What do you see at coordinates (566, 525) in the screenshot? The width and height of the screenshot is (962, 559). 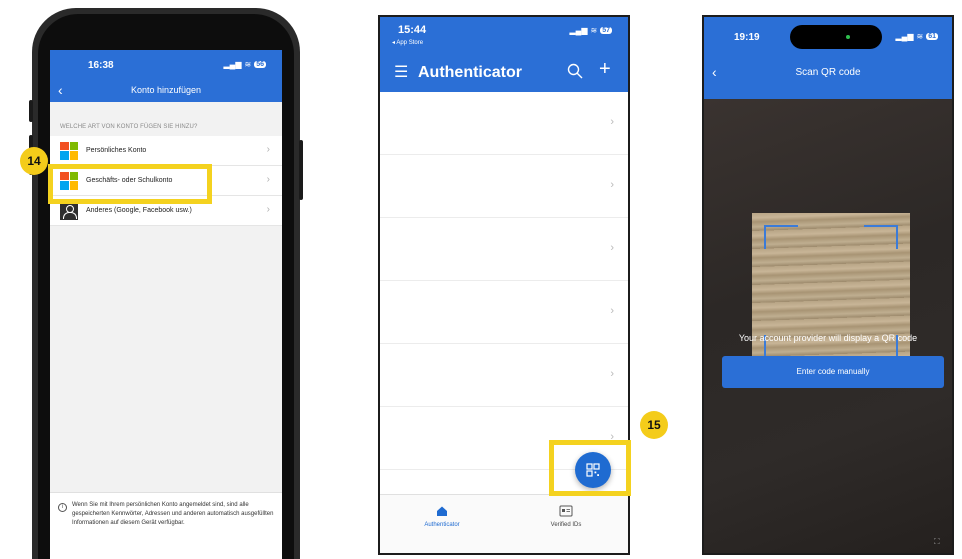 I see `tab-label: Verified IDs` at bounding box center [566, 525].